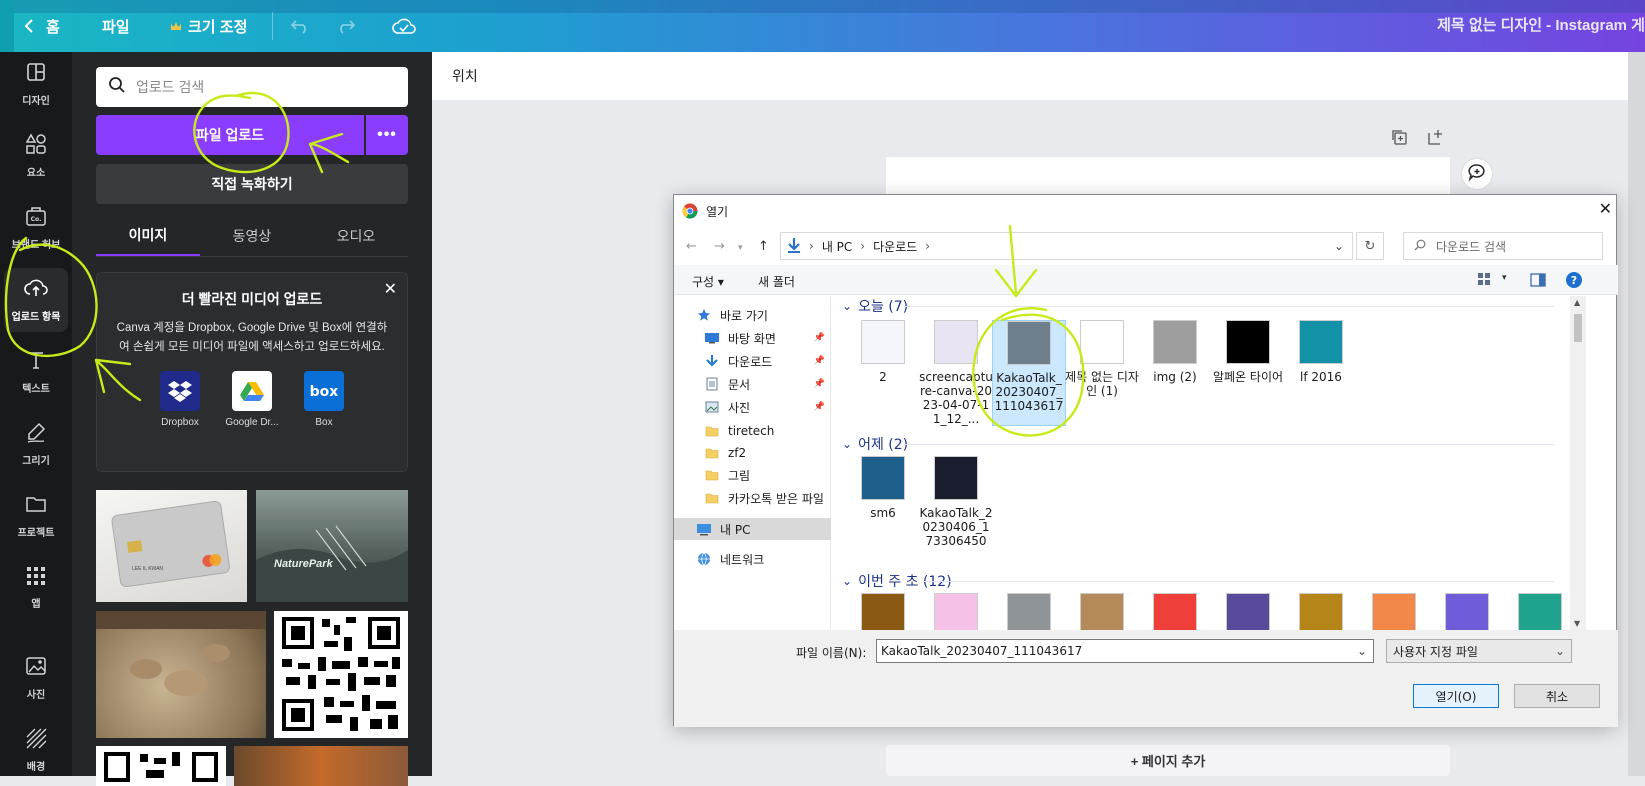  What do you see at coordinates (875, 444) in the screenshot?
I see `file-group-header: ⌄ 어제 (2)` at bounding box center [875, 444].